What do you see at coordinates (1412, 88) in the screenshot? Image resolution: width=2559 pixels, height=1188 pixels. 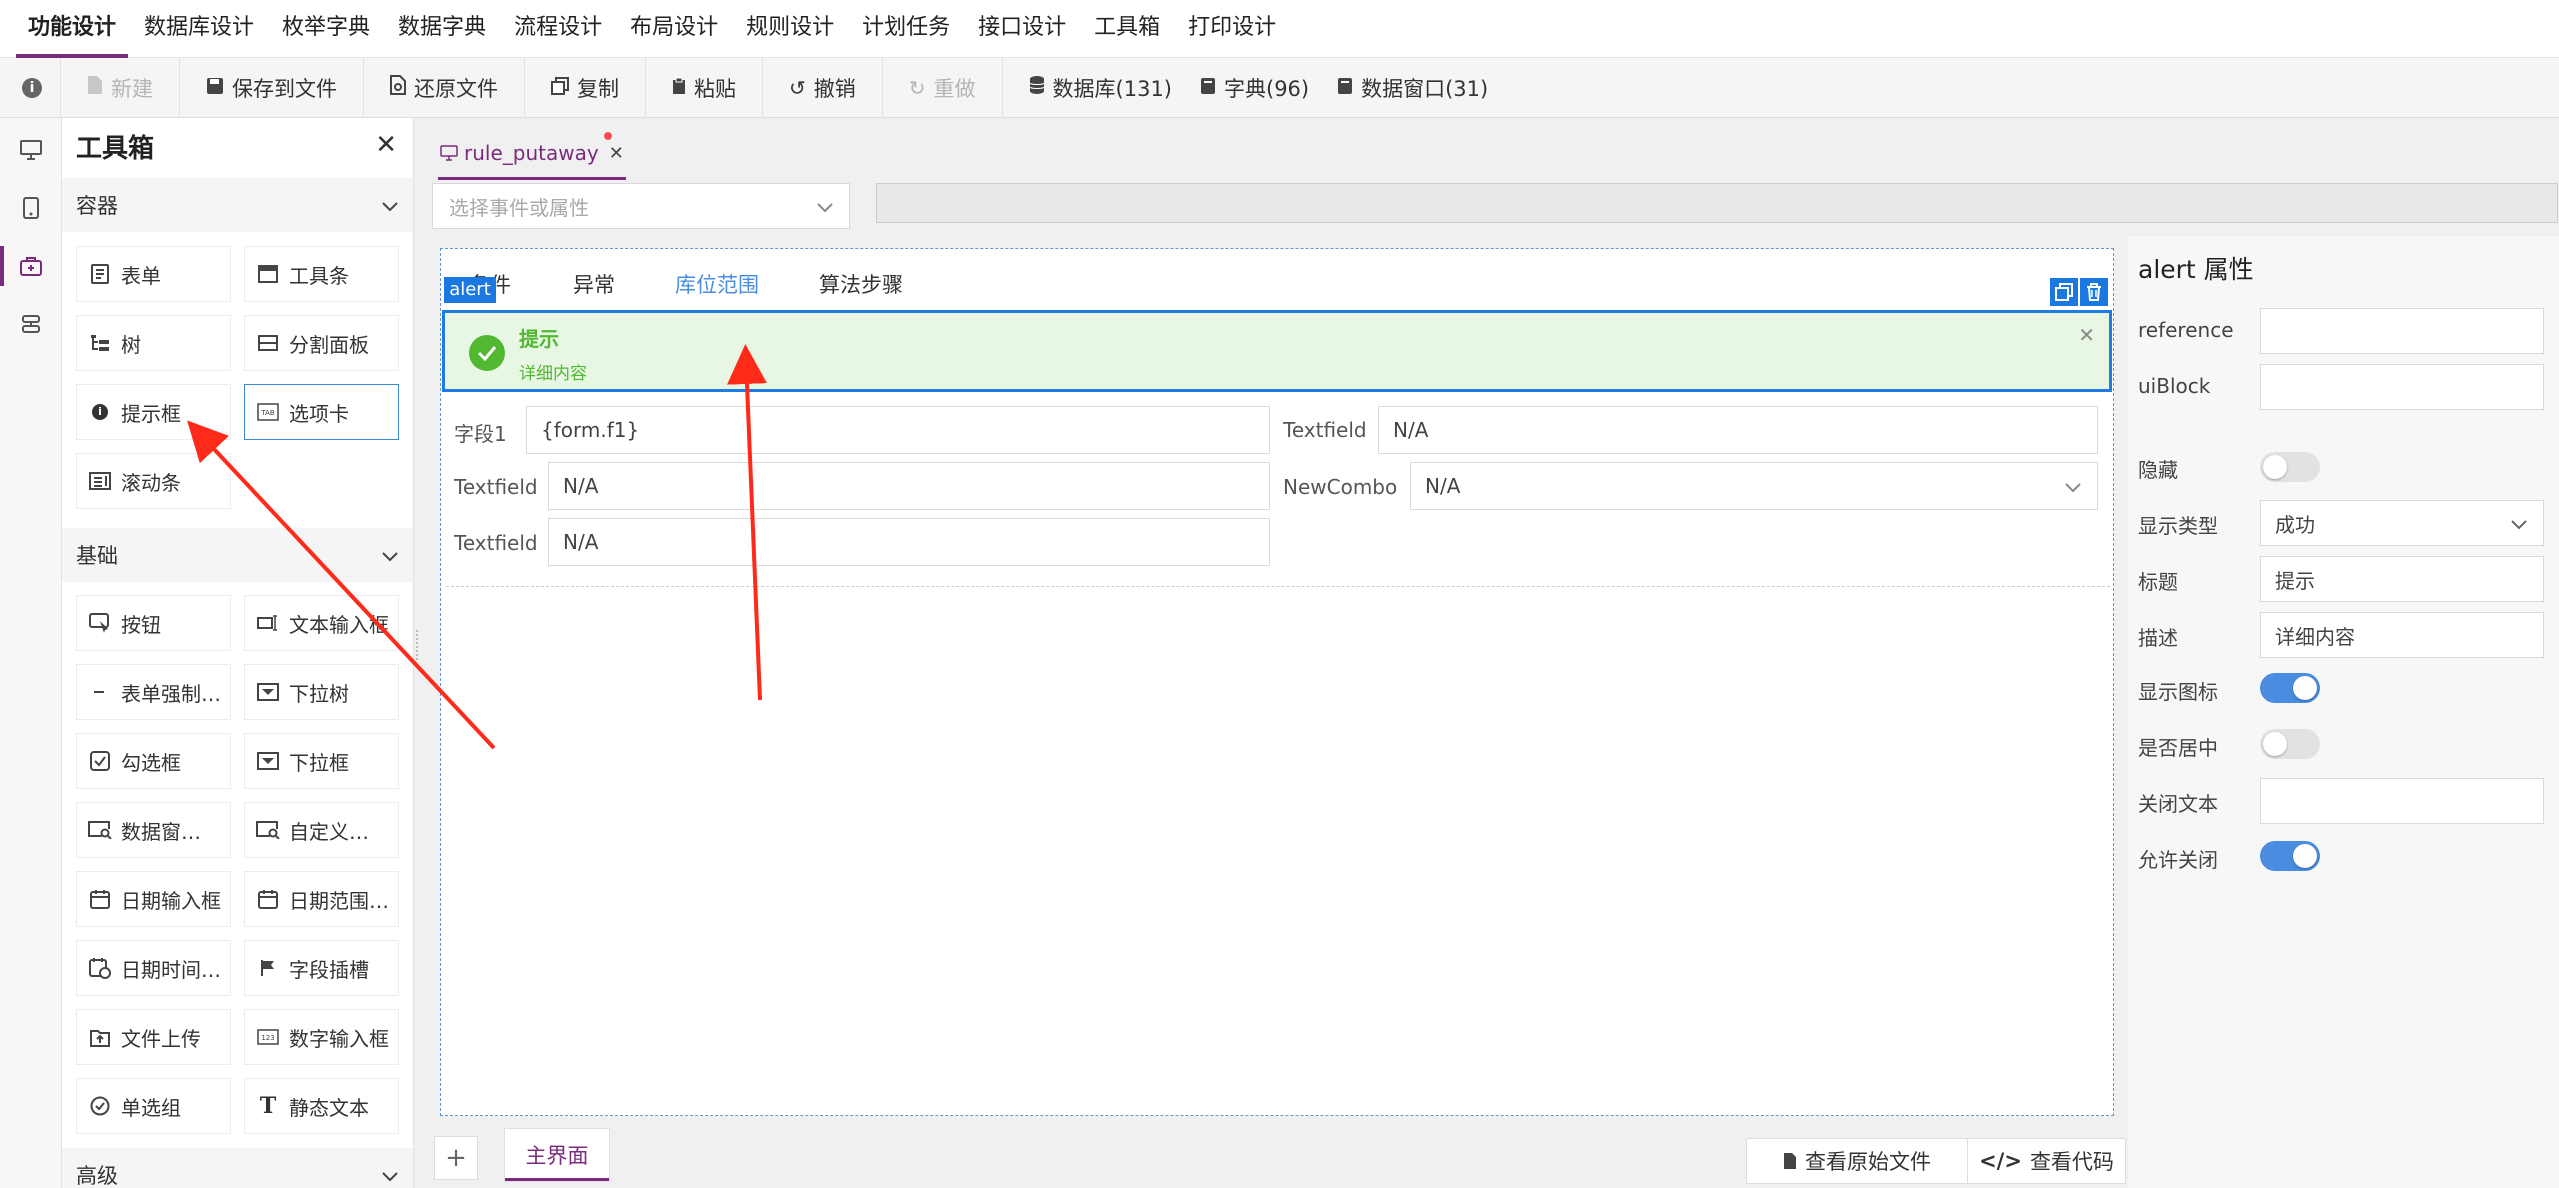 I see `data-window-button: 数据窗口(31)` at bounding box center [1412, 88].